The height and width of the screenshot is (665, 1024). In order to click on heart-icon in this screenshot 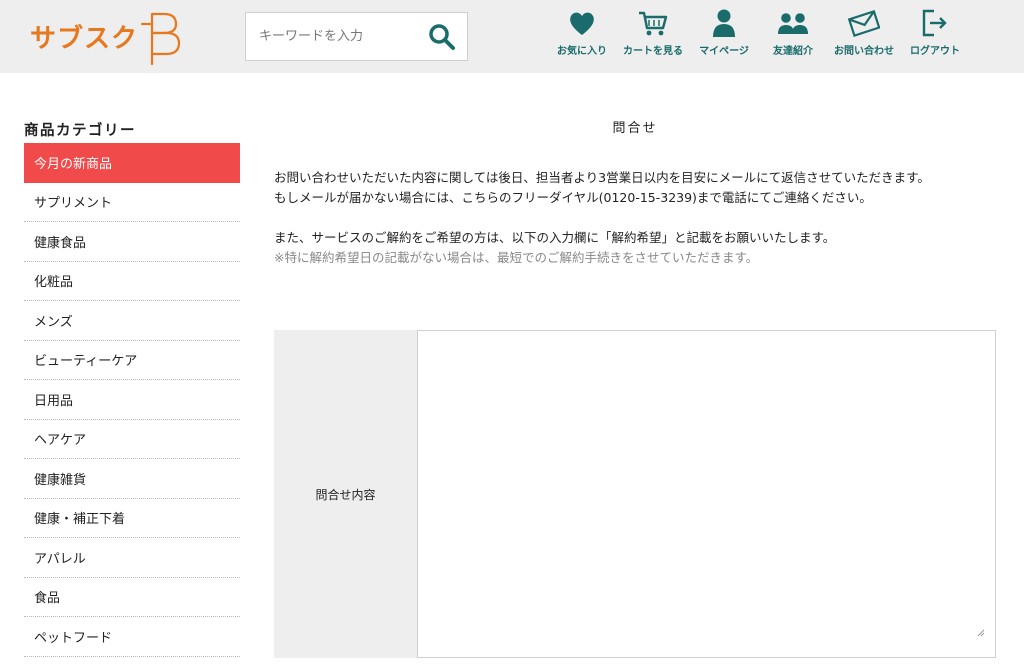, I will do `click(582, 23)`.